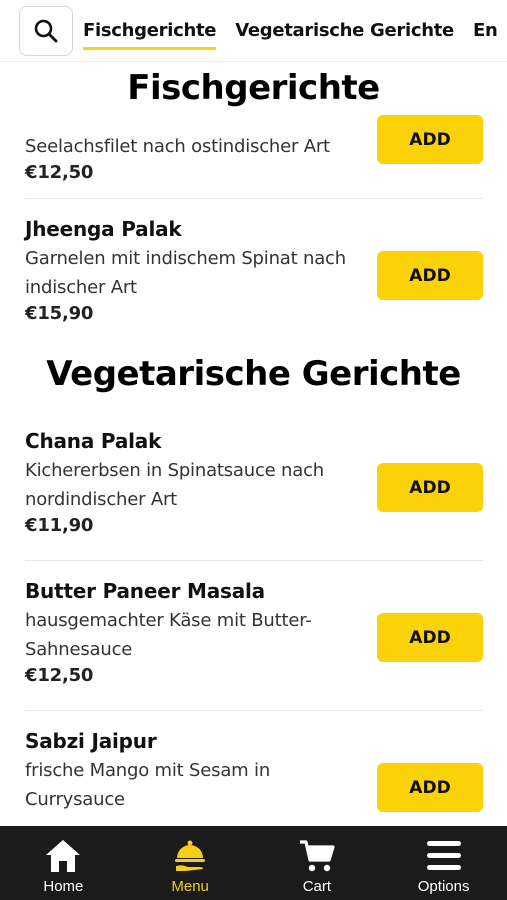 This screenshot has width=507, height=900. I want to click on menu-cloche-icon, so click(190, 856).